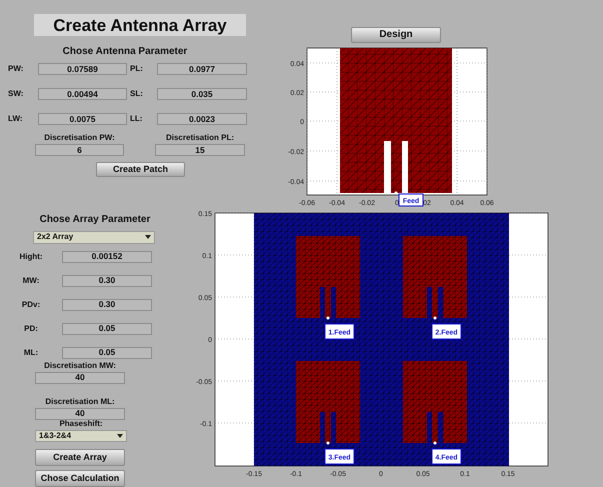 Image resolution: width=603 pixels, height=487 pixels. What do you see at coordinates (202, 94) in the screenshot?
I see `field-value: 0.035` at bounding box center [202, 94].